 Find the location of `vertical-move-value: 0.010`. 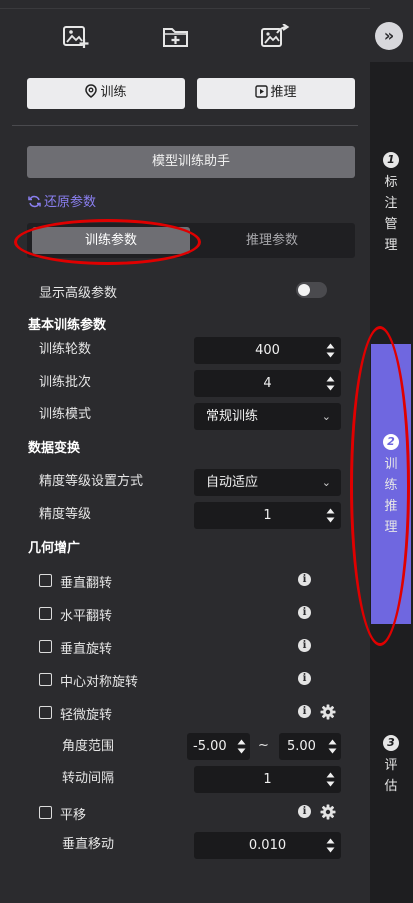

vertical-move-value: 0.010 is located at coordinates (267, 845).